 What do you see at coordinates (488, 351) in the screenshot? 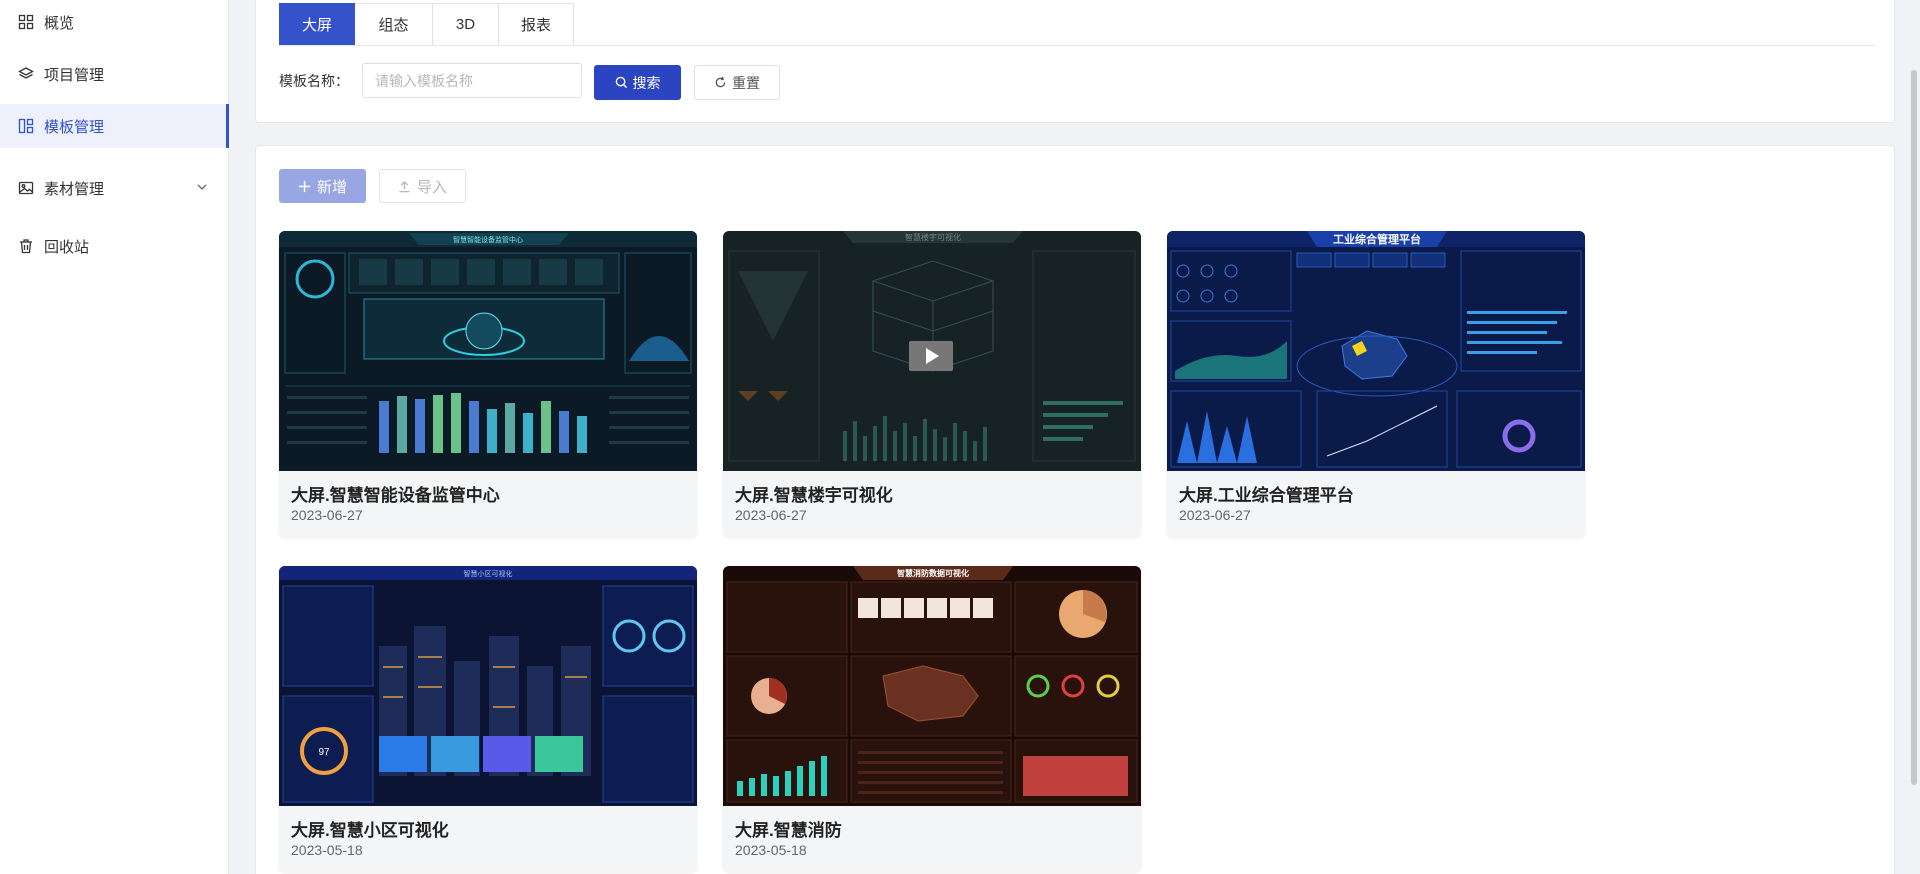
I see `template-thumbnail: 智慧智能设备监管中心` at bounding box center [488, 351].